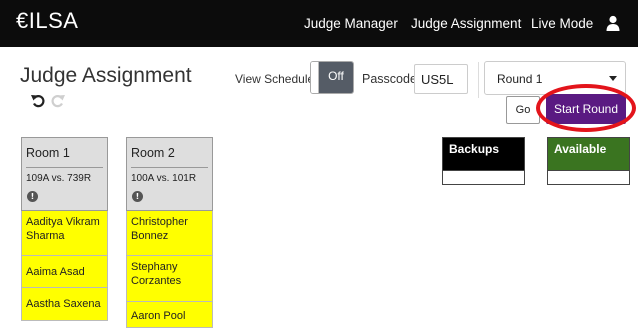  Describe the element at coordinates (613, 23) in the screenshot. I see `user-icon` at that location.